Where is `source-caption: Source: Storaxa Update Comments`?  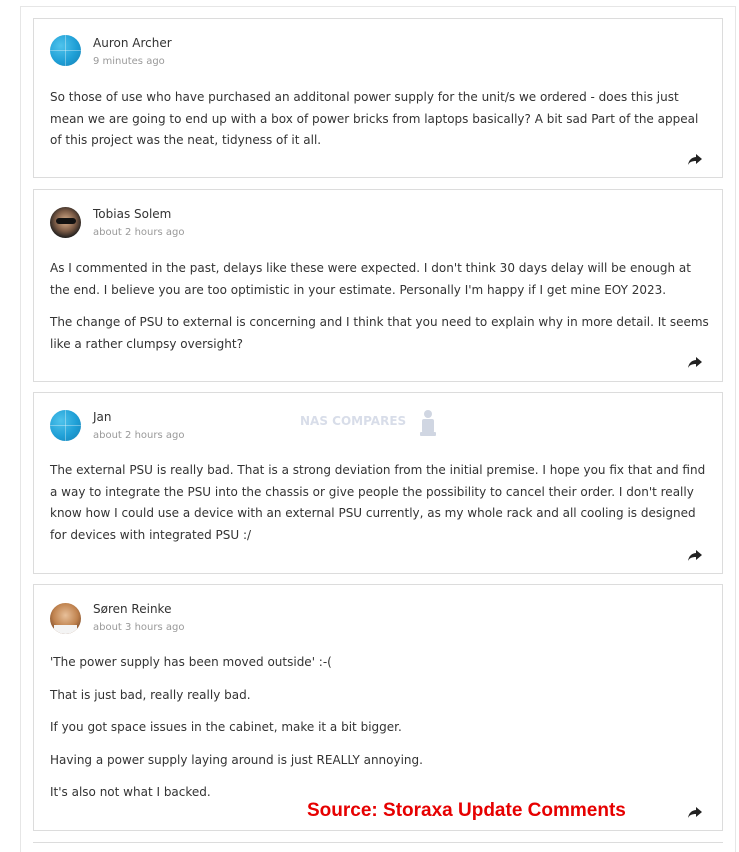 source-caption: Source: Storaxa Update Comments is located at coordinates (466, 810).